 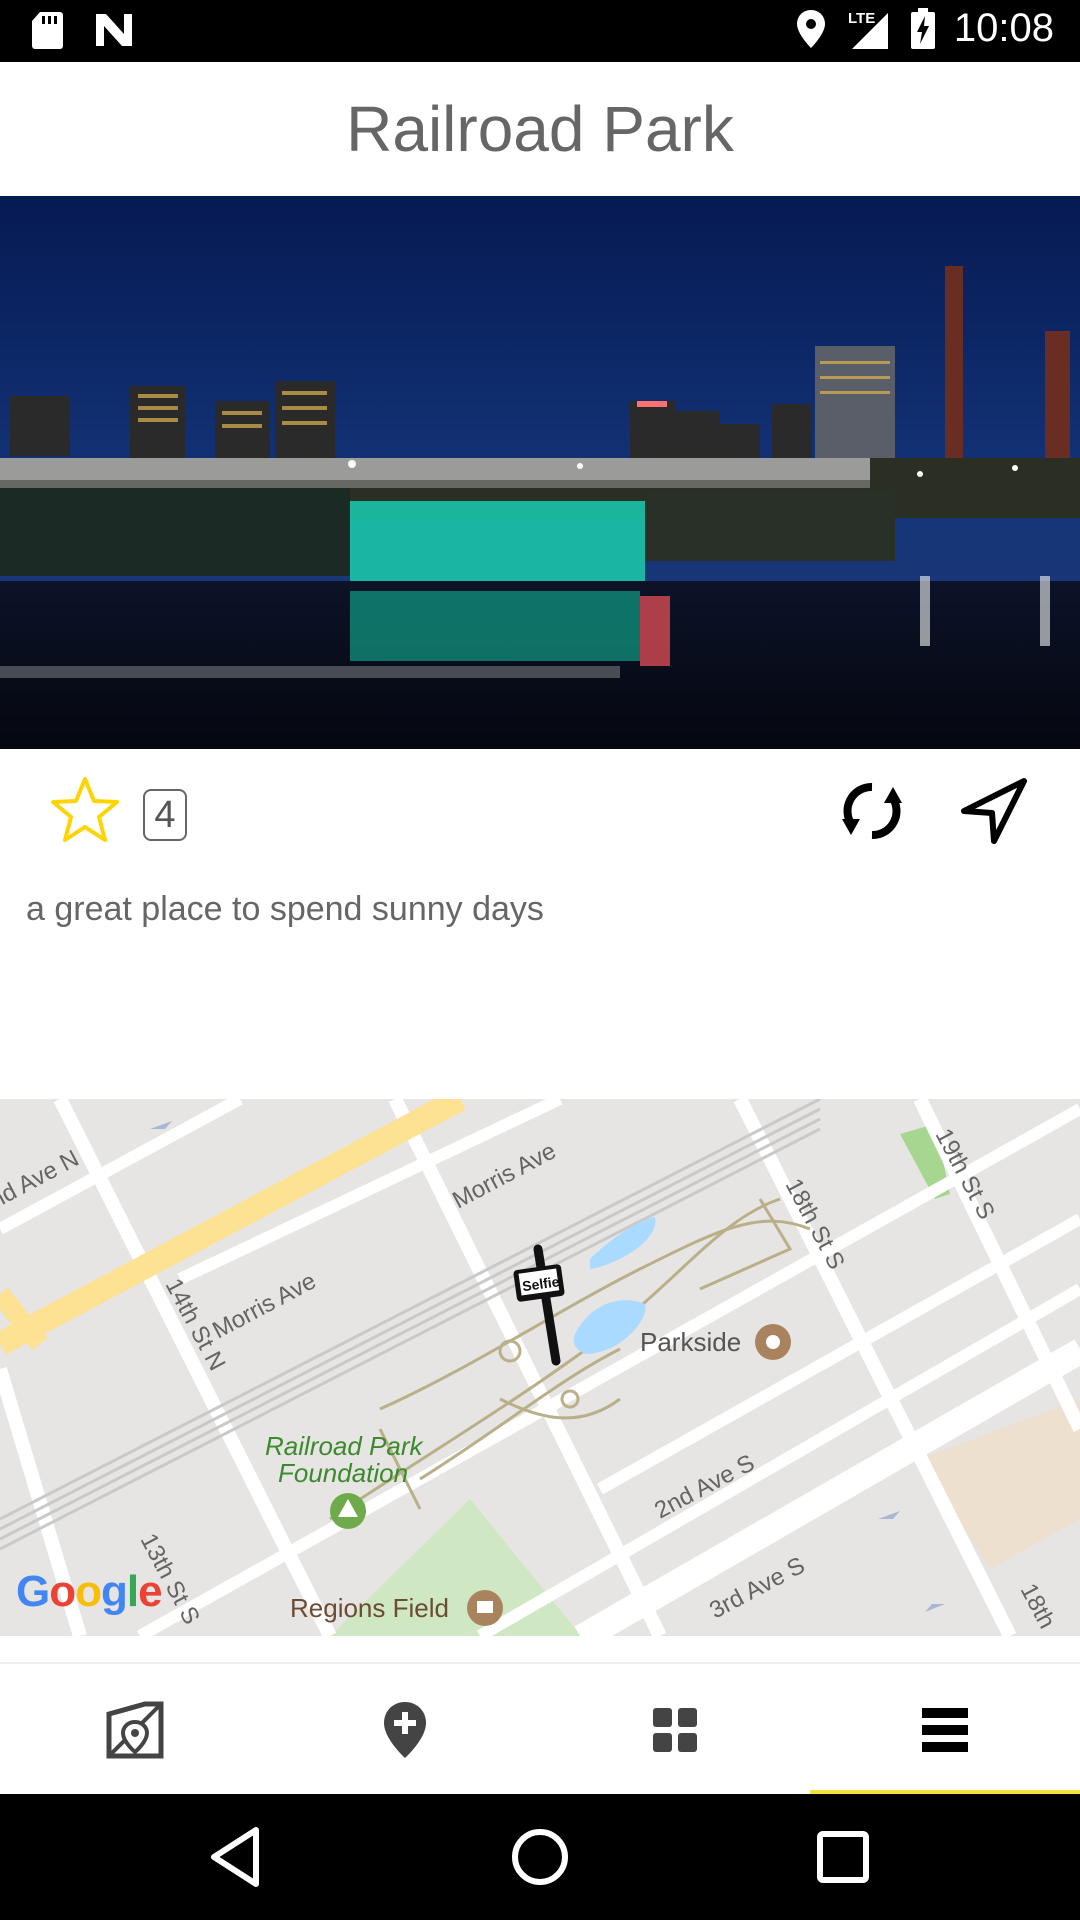 What do you see at coordinates (540, 31) in the screenshot?
I see `status-bar: LTE 10:08` at bounding box center [540, 31].